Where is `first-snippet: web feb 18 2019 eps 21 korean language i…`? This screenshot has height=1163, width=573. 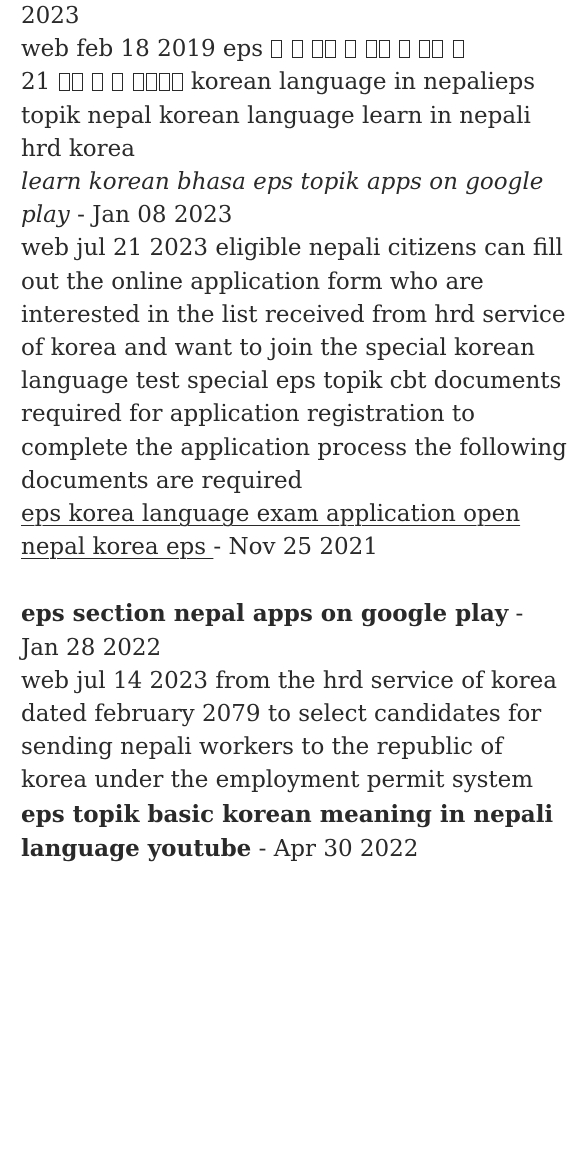 first-snippet: web feb 18 2019 eps 21 korean language i… is located at coordinates (294, 99).